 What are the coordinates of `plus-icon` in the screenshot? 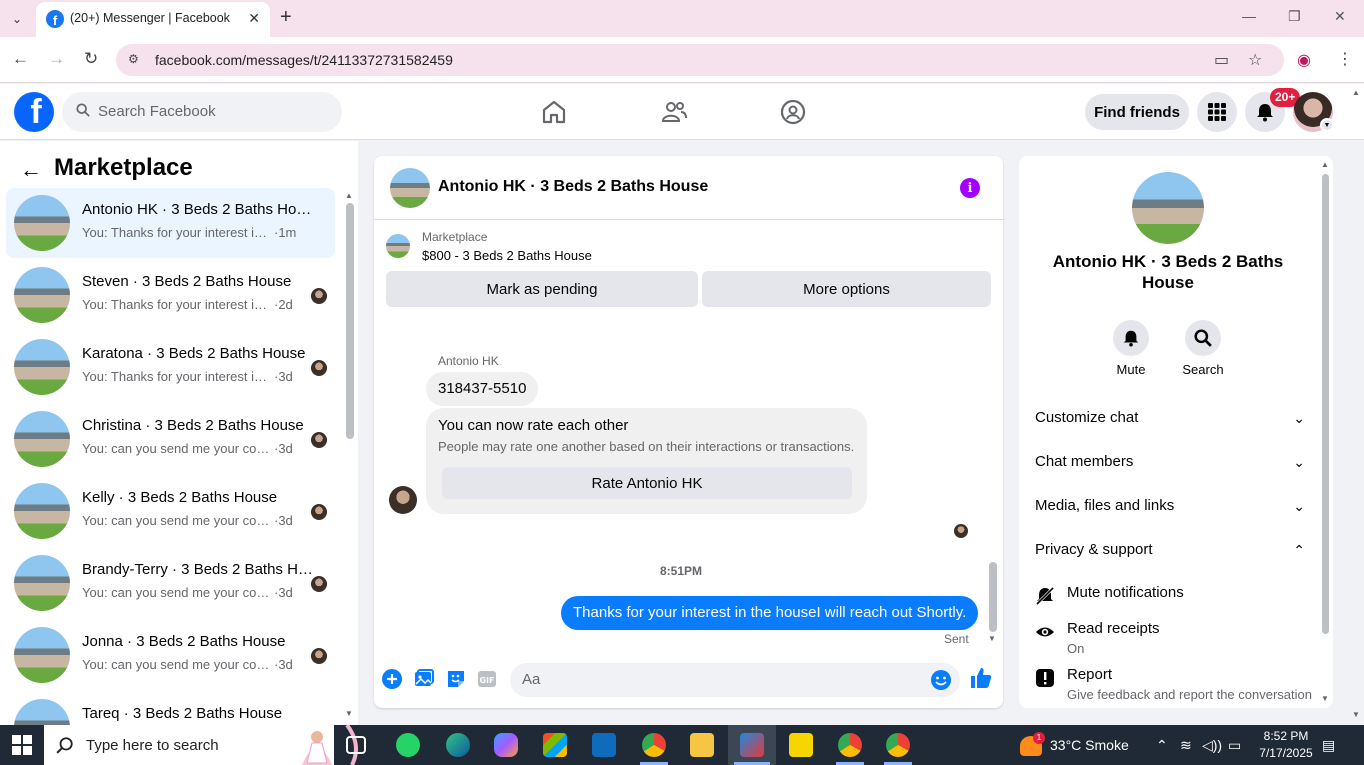 It's located at (392, 679).